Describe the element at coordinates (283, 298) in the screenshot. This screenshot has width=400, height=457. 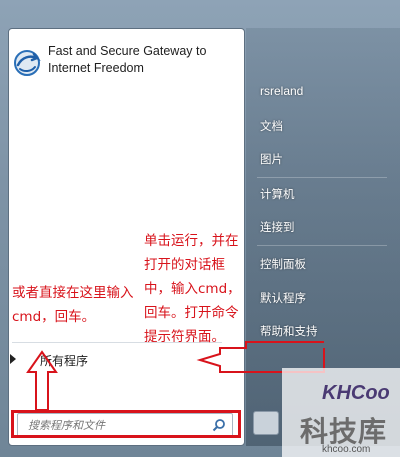
I see `default-programs-link: 默认程序` at that location.